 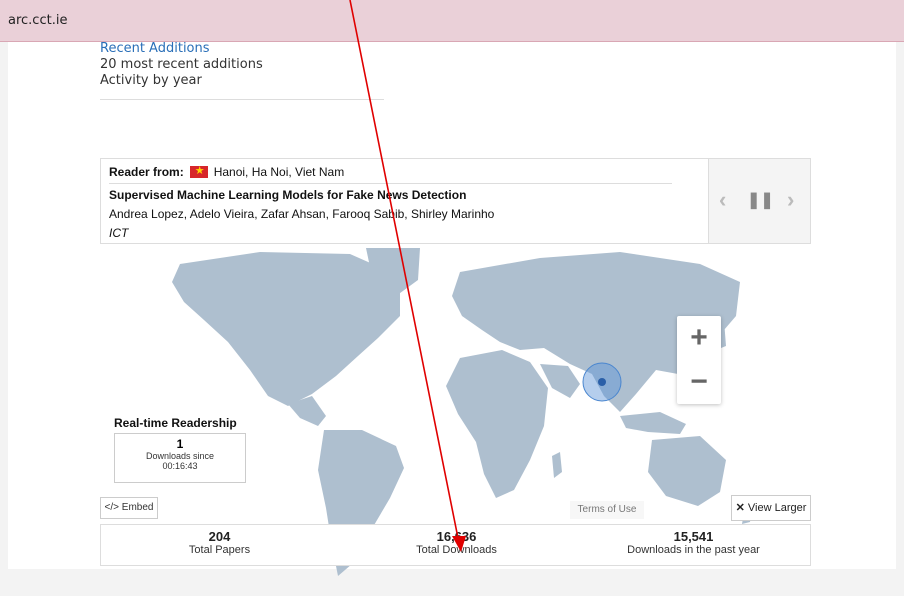 What do you see at coordinates (777, 508) in the screenshot?
I see `view-larger-label: View Larger` at bounding box center [777, 508].